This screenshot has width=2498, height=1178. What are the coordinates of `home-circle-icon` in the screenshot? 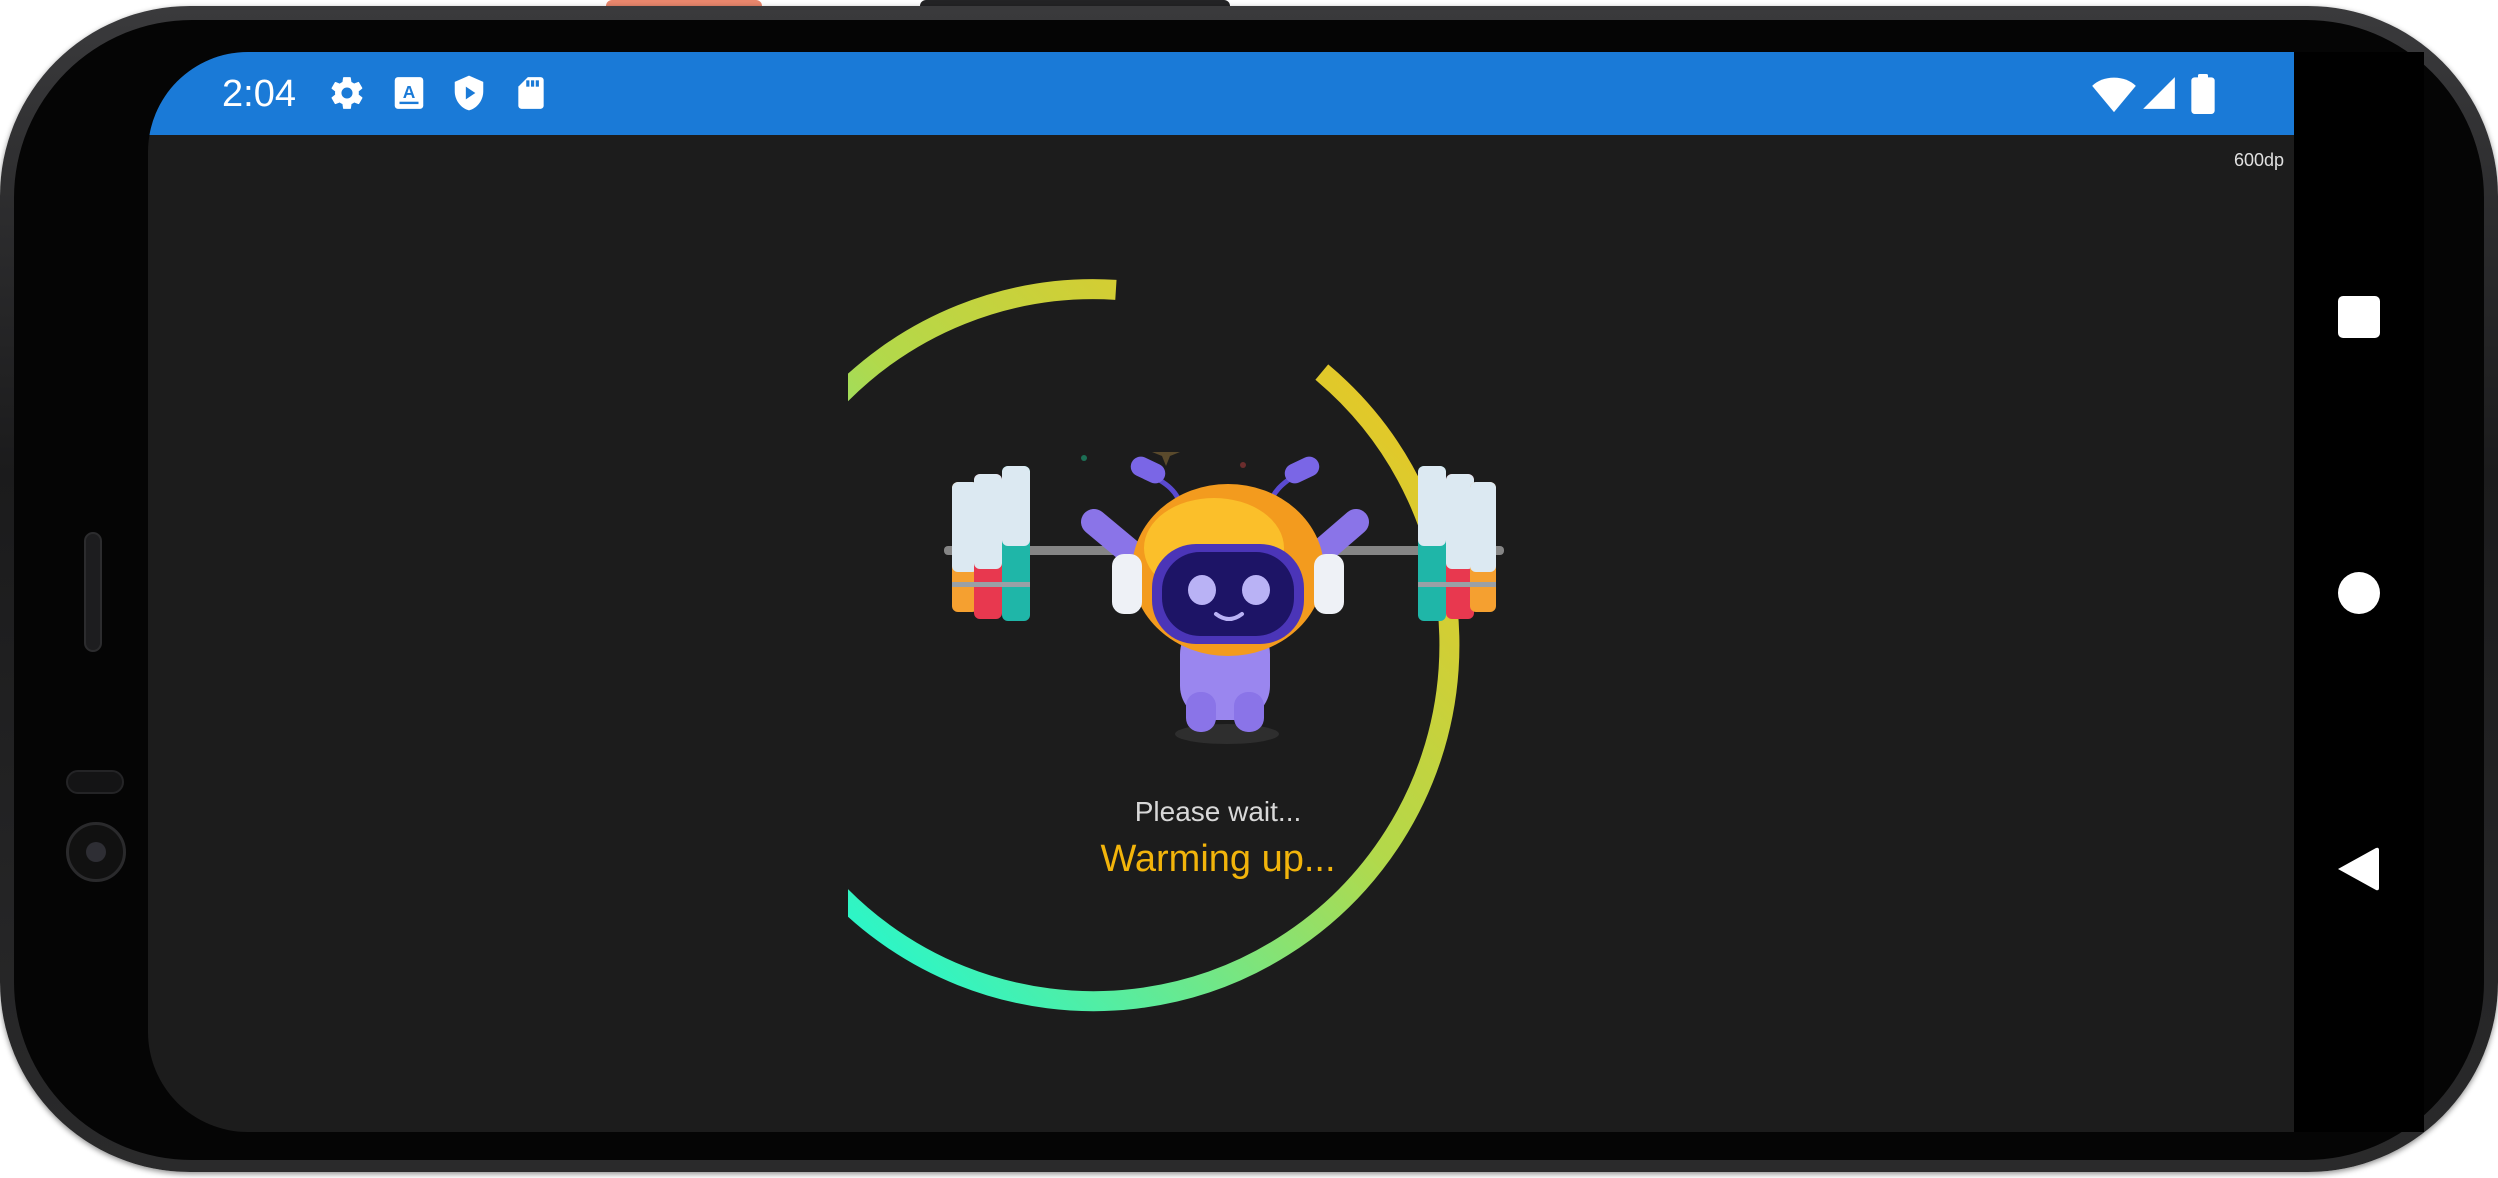 It's located at (2359, 593).